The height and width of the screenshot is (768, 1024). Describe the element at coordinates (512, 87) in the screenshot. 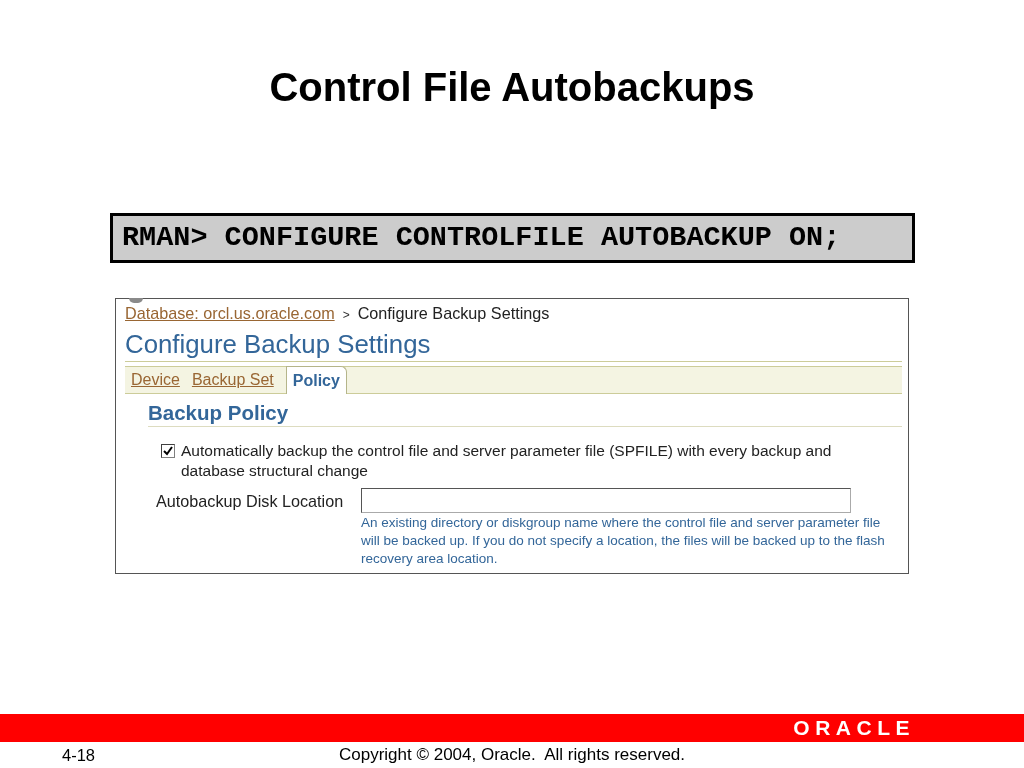

I see `slide-title: Control File Autobackups` at that location.